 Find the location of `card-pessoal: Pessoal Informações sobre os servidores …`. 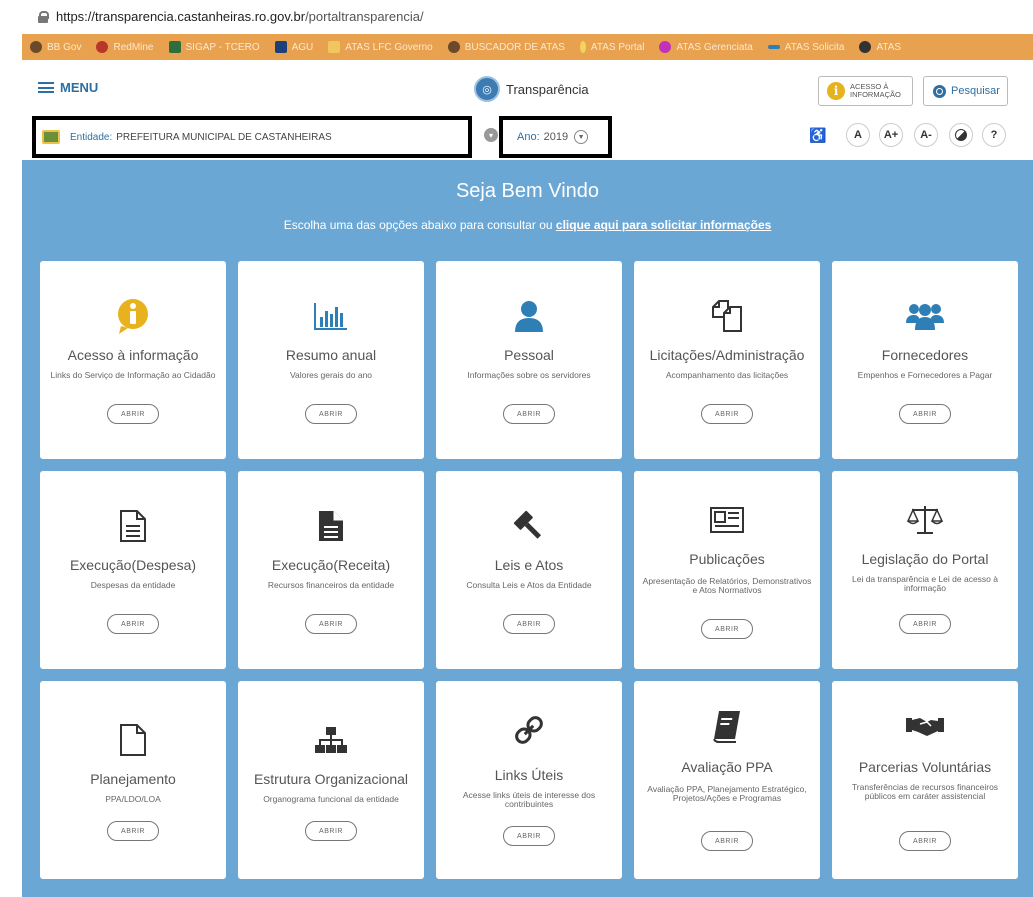

card-pessoal: Pessoal Informações sobre os servidores … is located at coordinates (529, 360).